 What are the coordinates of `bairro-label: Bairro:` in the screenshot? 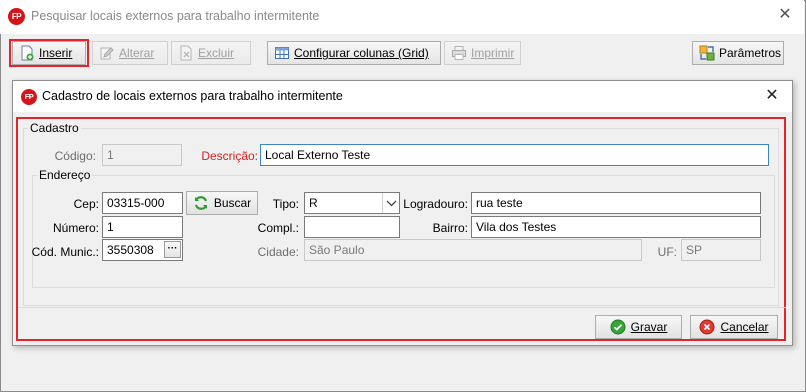 It's located at (450, 228).